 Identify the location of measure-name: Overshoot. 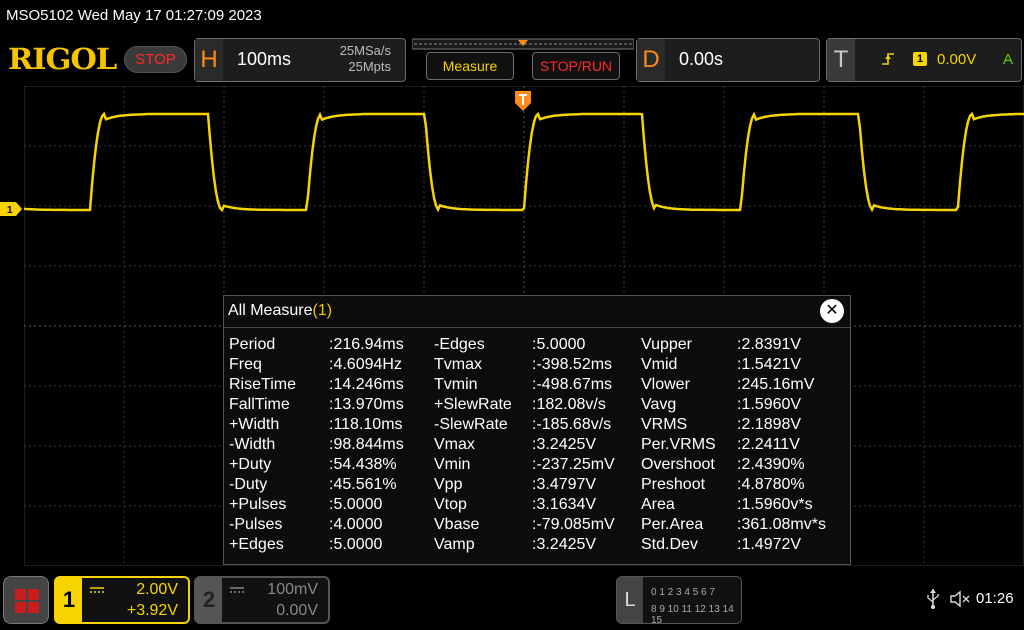
(678, 464).